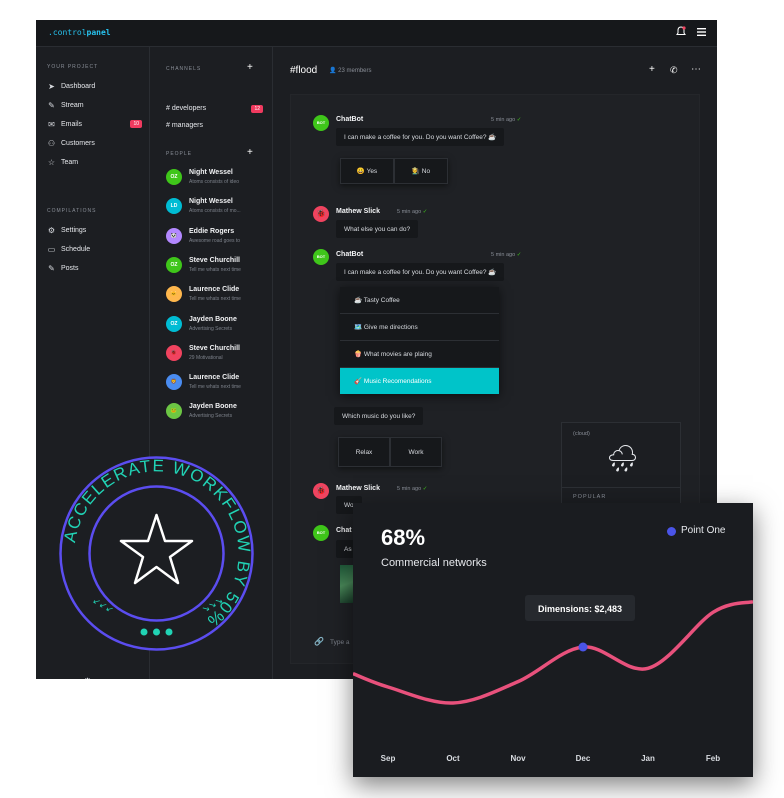  I want to click on bot-name: Chat, so click(344, 530).